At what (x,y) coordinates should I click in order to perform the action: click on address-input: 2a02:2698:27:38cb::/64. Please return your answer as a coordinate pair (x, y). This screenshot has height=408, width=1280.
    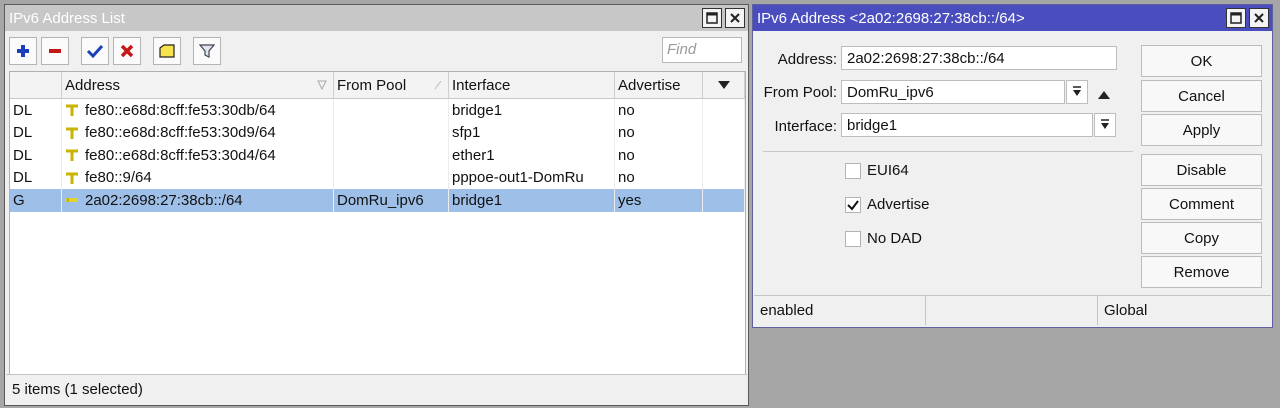
    Looking at the image, I should click on (979, 58).